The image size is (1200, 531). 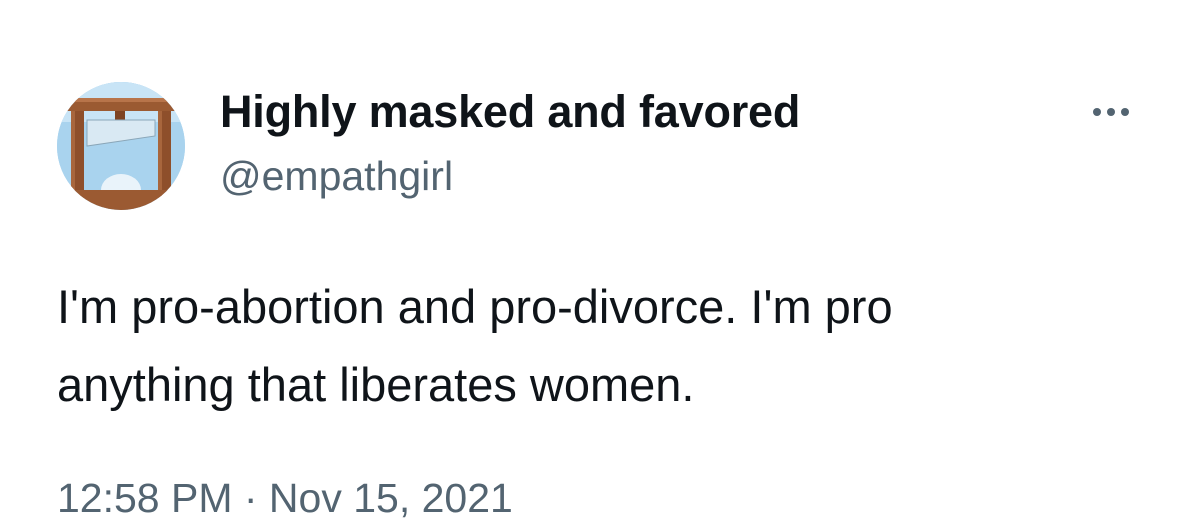 I want to click on more-options-icon, so click(x=1111, y=112).